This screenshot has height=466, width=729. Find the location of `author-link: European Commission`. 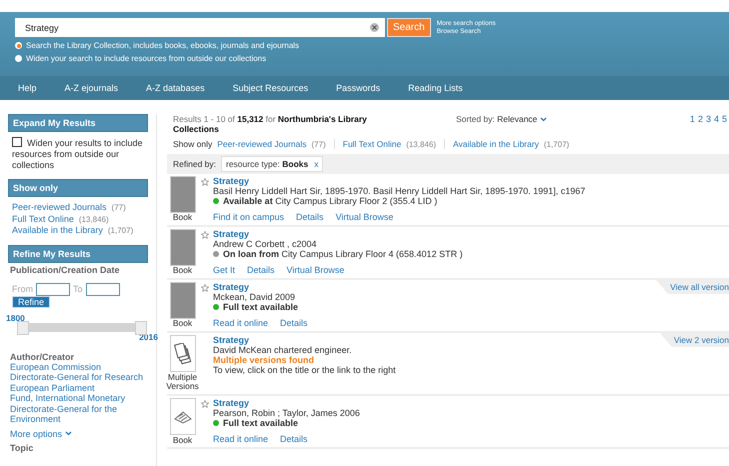

author-link: European Commission is located at coordinates (79, 367).